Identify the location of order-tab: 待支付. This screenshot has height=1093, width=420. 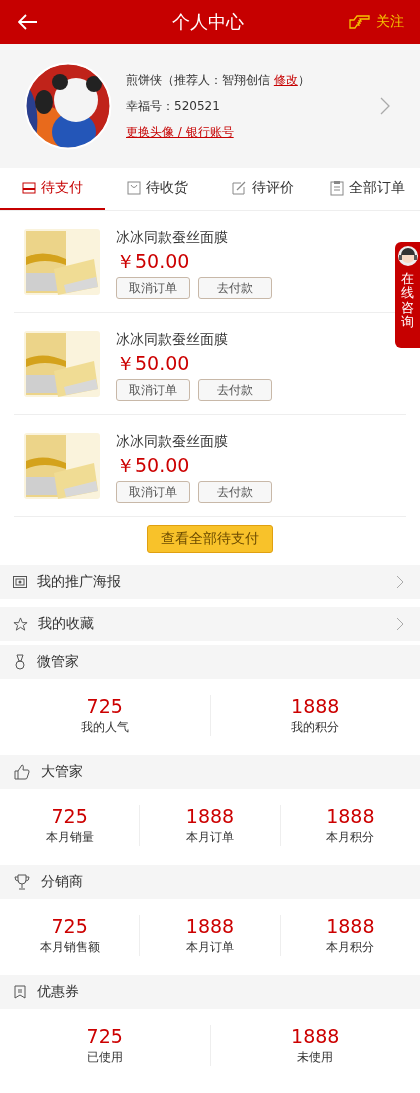
(52, 189).